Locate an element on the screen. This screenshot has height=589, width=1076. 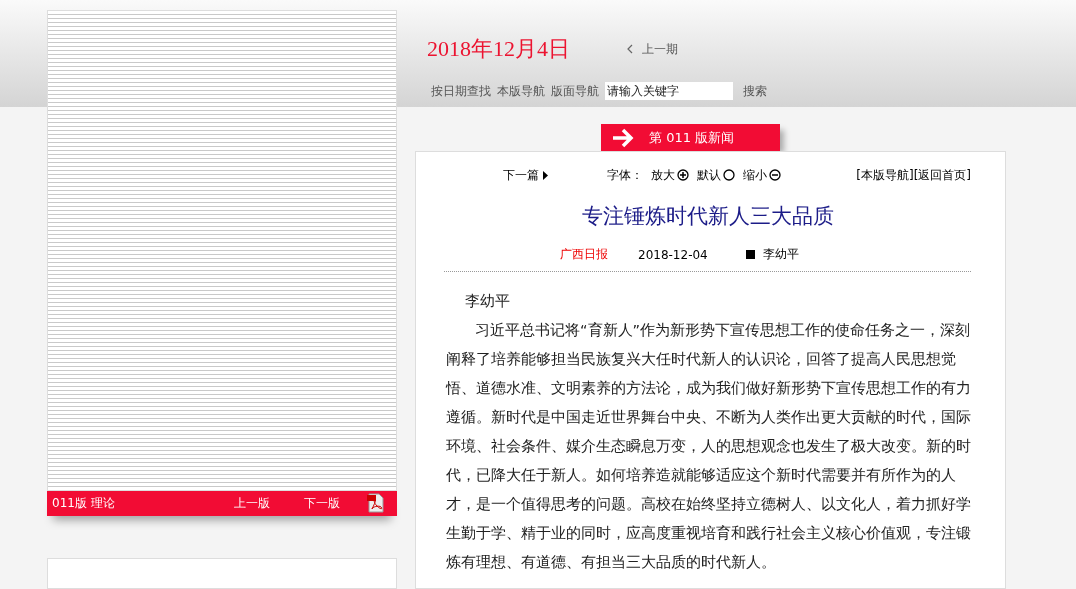
font-size-option: 放大 is located at coordinates (670, 175).